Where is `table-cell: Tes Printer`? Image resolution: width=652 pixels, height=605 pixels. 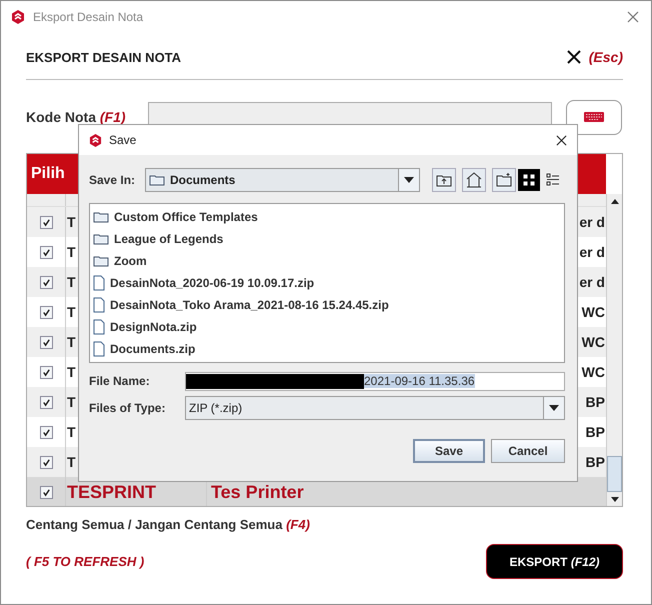
table-cell: Tes Printer is located at coordinates (257, 492).